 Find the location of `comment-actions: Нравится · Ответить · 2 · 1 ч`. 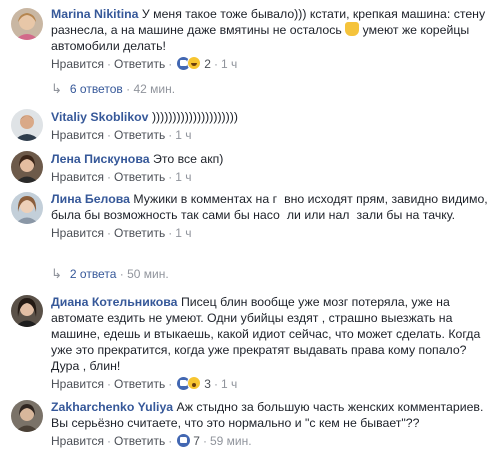

comment-actions: Нравится · Ответить · 2 · 1 ч is located at coordinates (144, 63).